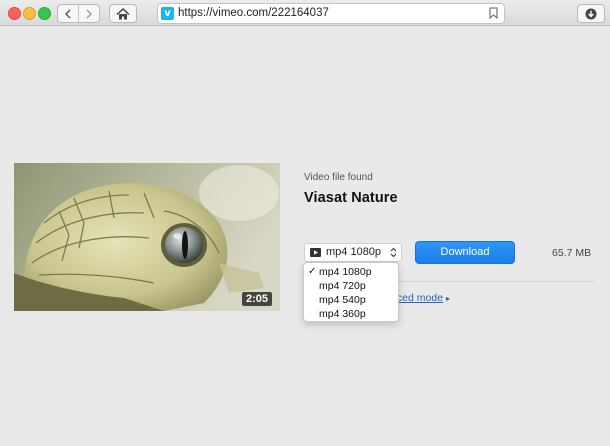 The width and height of the screenshot is (610, 446). Describe the element at coordinates (393, 252) in the screenshot. I see `updown-chevron-icon` at that location.